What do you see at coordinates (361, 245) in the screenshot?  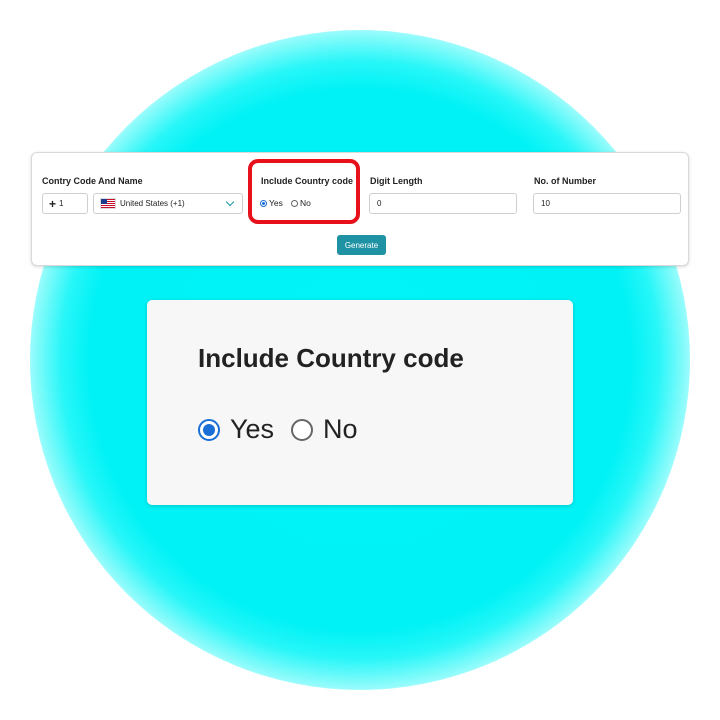 I see `generate-button: Generate` at bounding box center [361, 245].